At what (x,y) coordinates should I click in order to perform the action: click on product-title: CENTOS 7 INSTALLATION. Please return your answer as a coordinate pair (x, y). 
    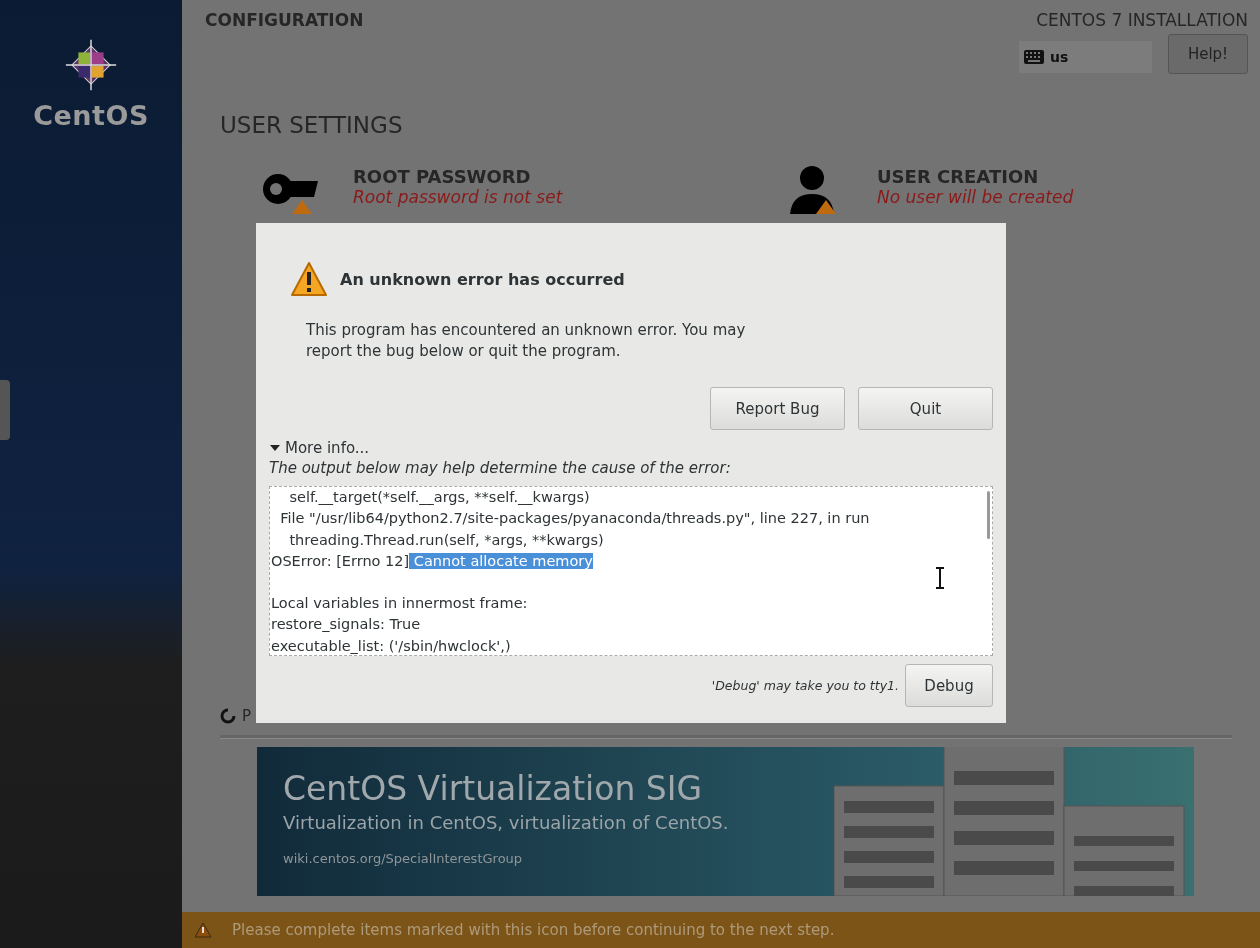
    Looking at the image, I should click on (1142, 20).